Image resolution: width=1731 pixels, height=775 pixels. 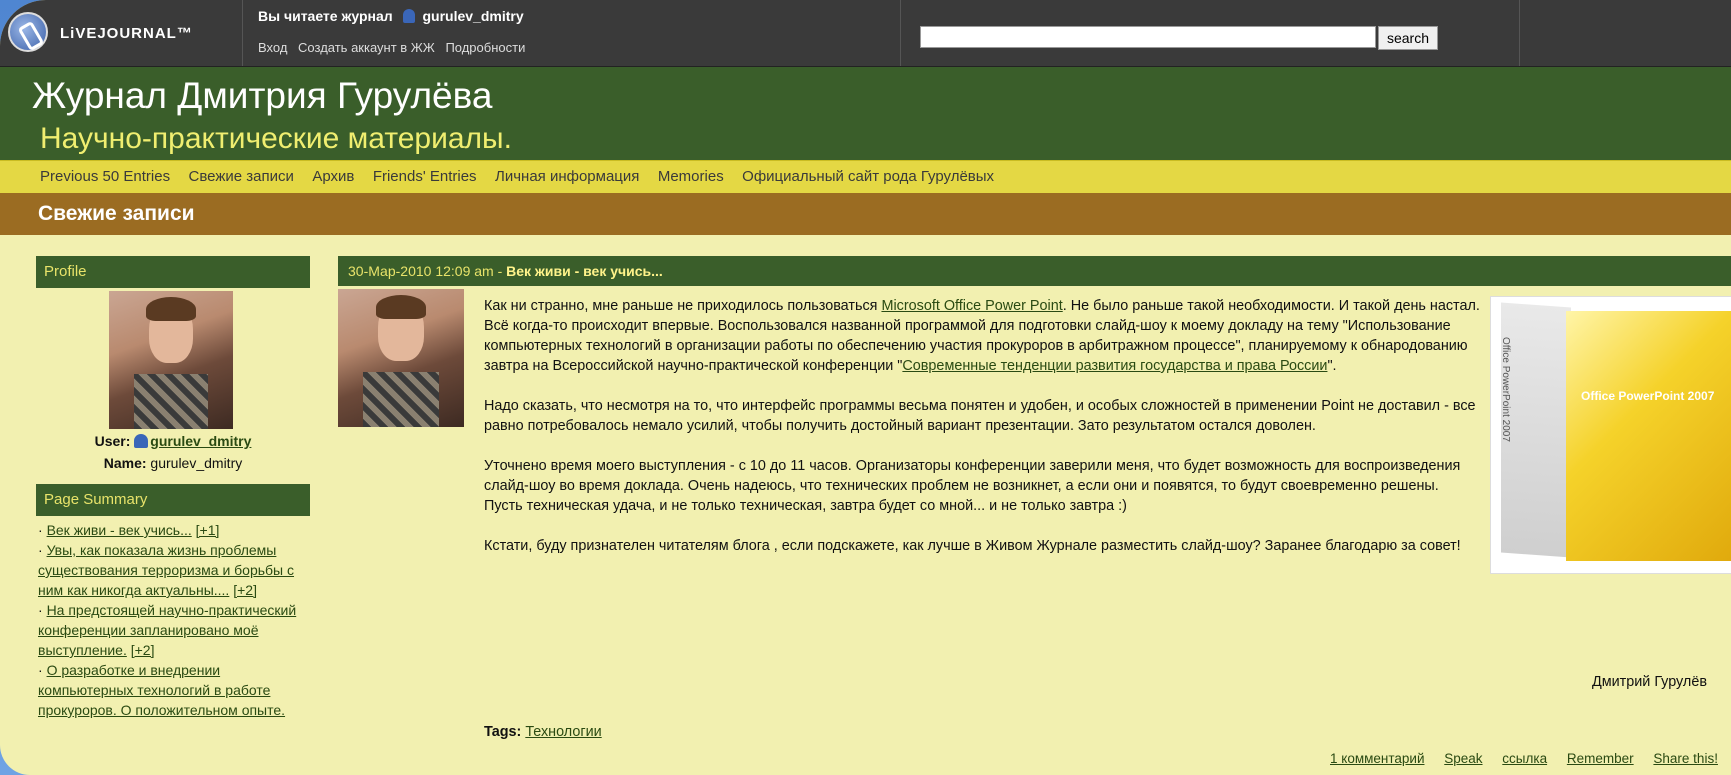 I want to click on box-side-logo: Office PowerPoint 2007, so click(x=1505, y=389).